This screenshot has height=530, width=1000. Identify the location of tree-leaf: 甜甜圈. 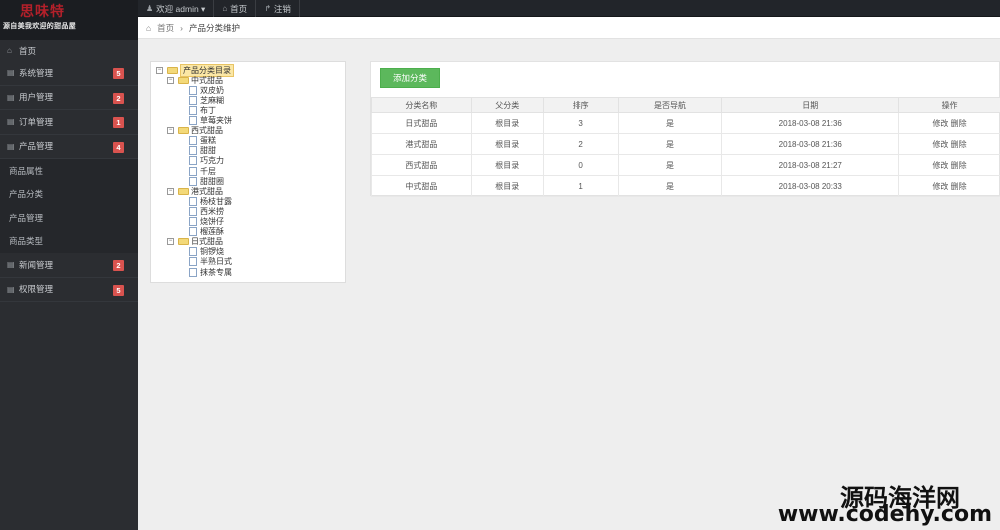
(206, 181).